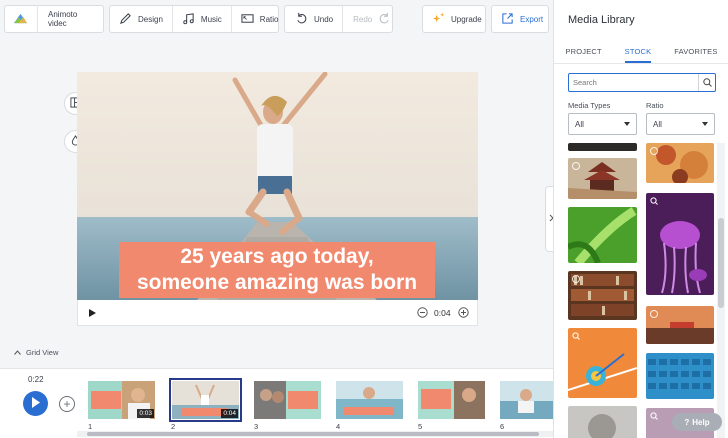  What do you see at coordinates (532, 19) in the screenshot?
I see `export-label: Export` at bounding box center [532, 19].